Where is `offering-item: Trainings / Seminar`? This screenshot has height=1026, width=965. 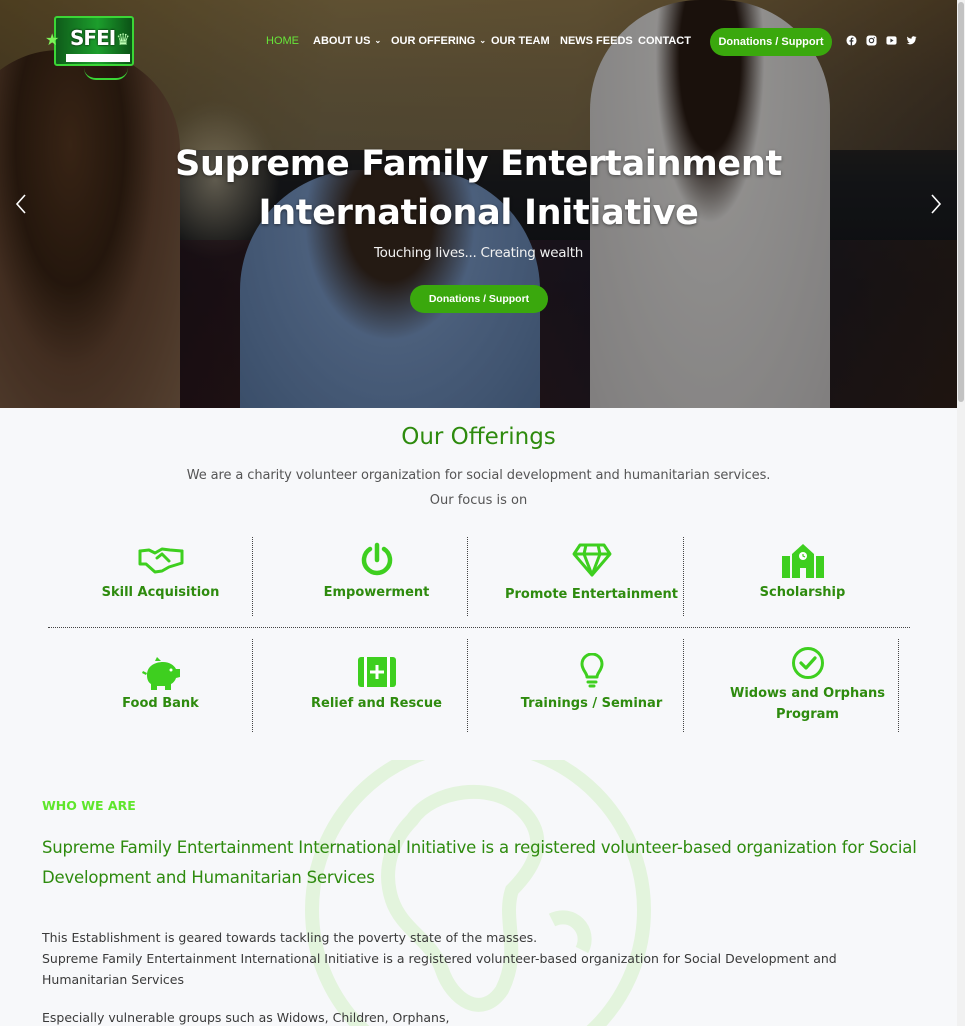 offering-item: Trainings / Seminar is located at coordinates (591, 688).